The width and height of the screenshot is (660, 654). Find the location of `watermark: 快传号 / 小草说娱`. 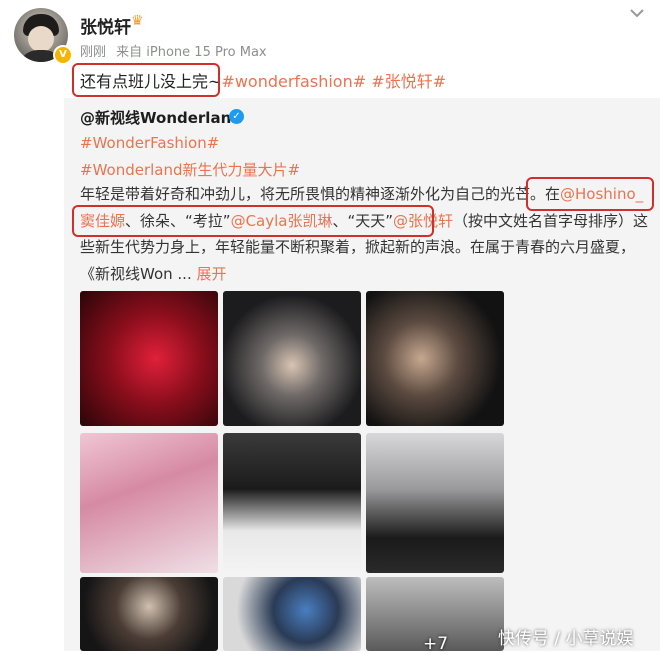

watermark: 快传号 / 小草说娱 is located at coordinates (566, 639).